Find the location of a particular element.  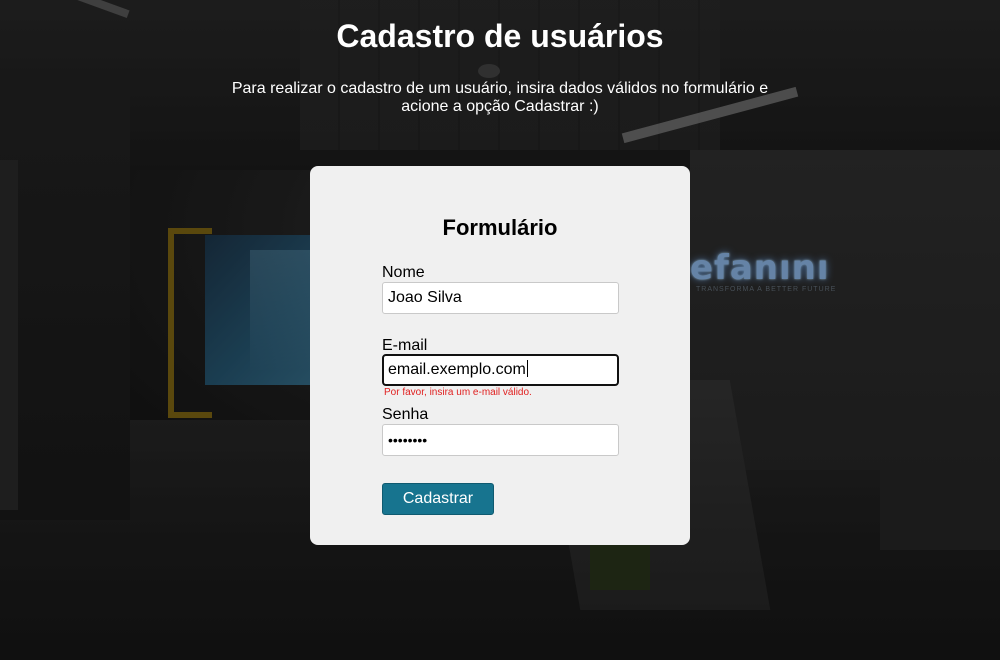

name-input: Joao Silva is located at coordinates (500, 298).